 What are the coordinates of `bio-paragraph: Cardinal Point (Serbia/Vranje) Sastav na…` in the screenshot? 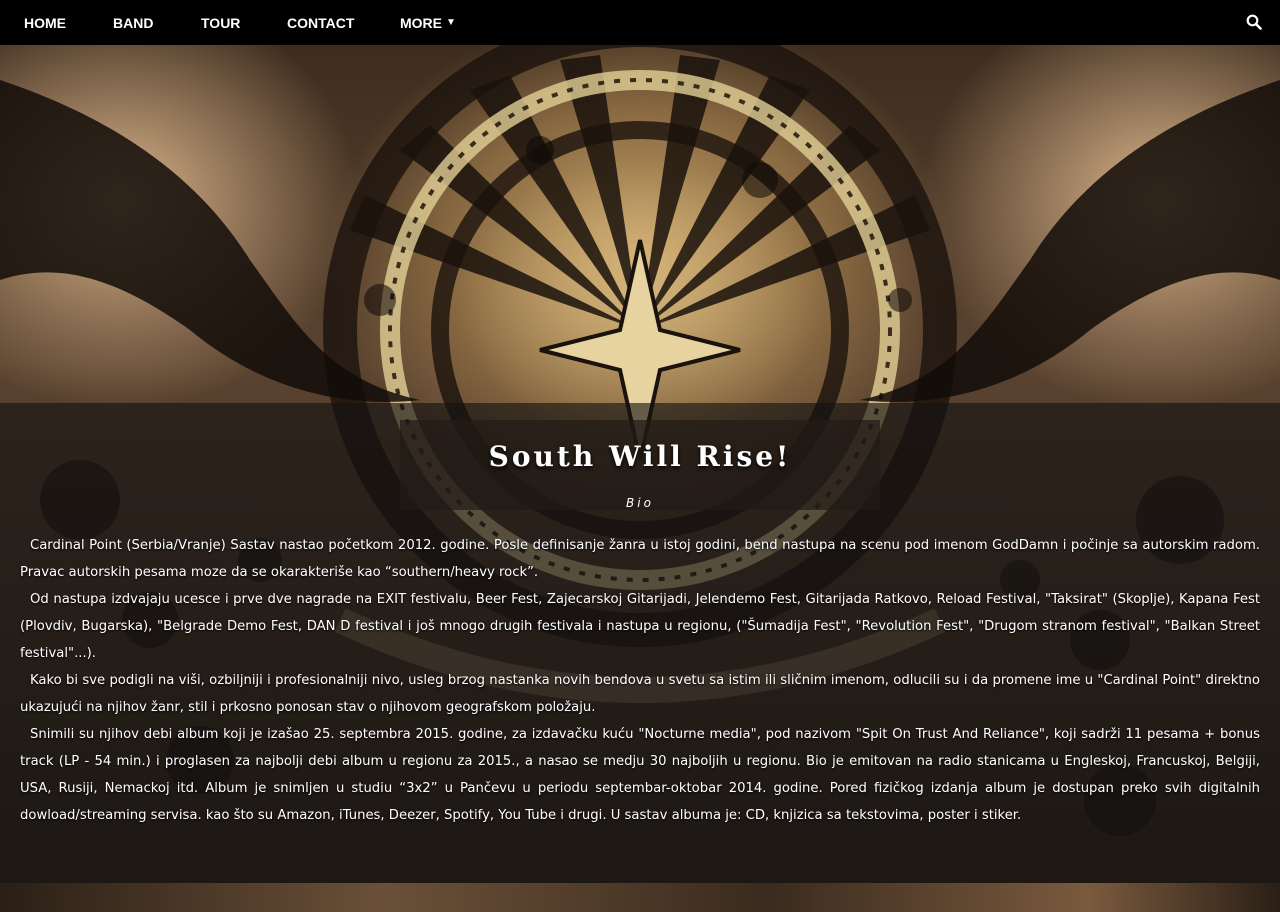 It's located at (640, 559).